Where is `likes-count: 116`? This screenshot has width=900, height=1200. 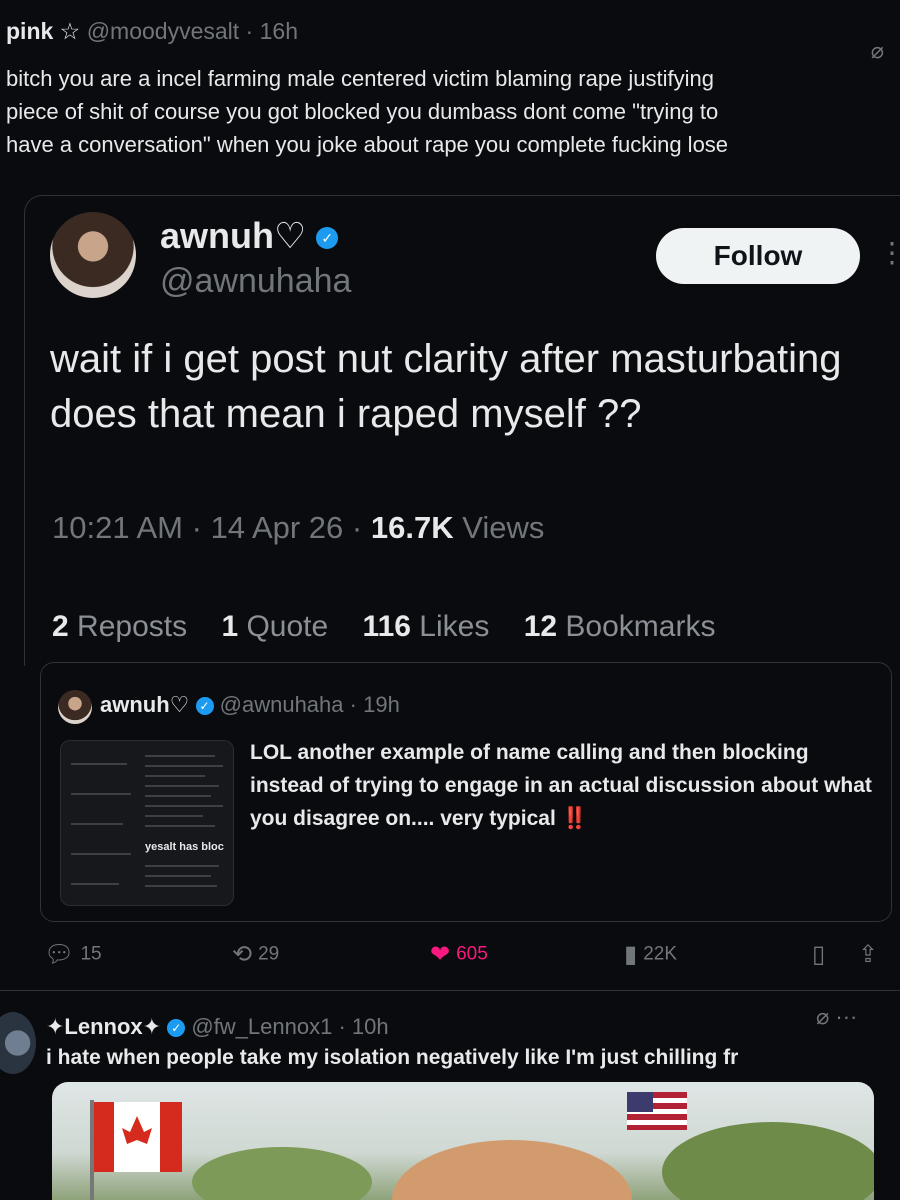 likes-count: 116 is located at coordinates (387, 626).